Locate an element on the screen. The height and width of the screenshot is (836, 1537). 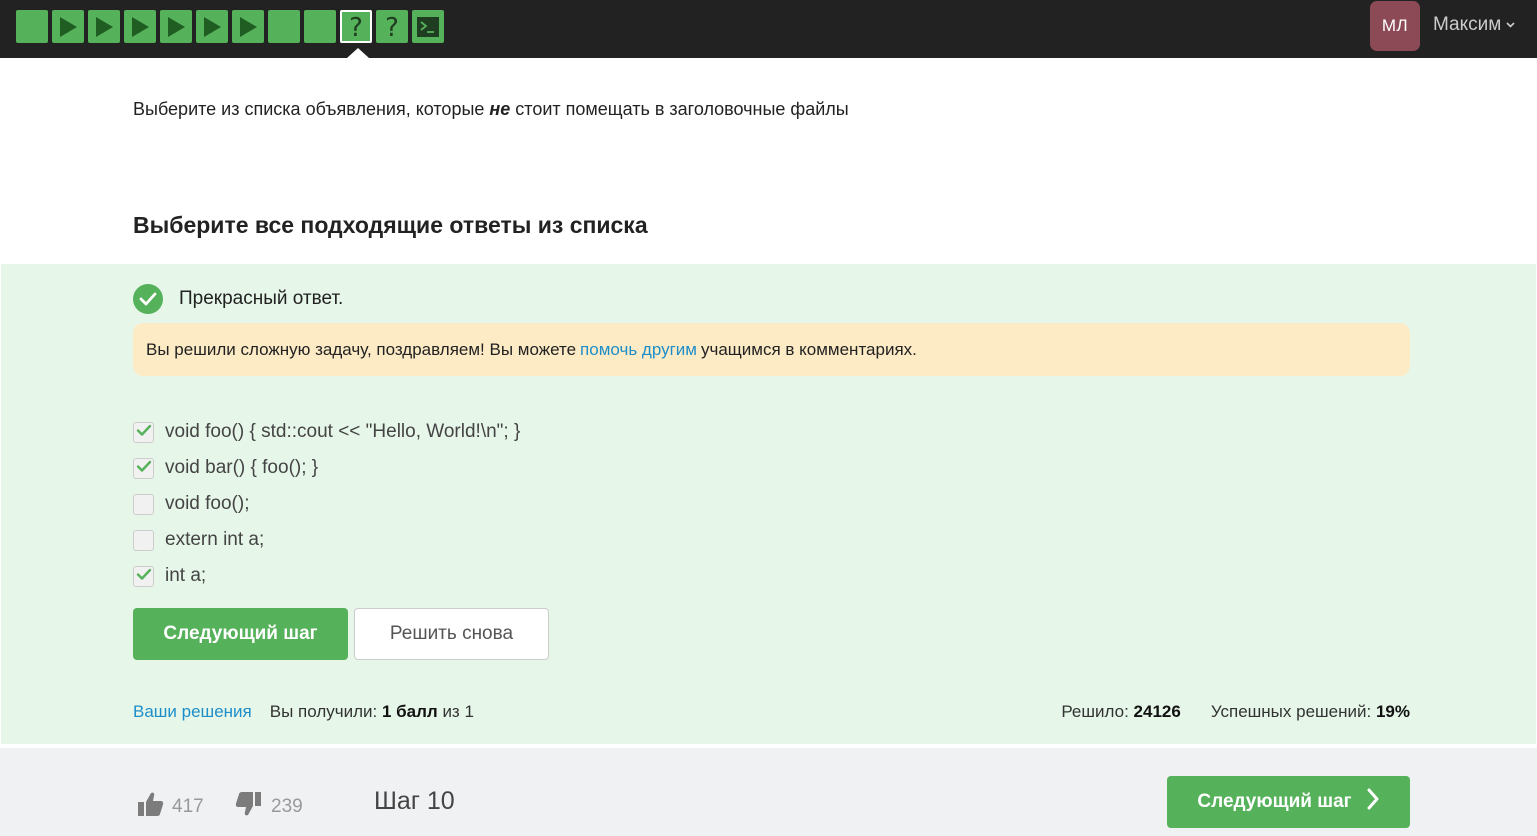
your-solutions-link: Ваши решения is located at coordinates (192, 712).